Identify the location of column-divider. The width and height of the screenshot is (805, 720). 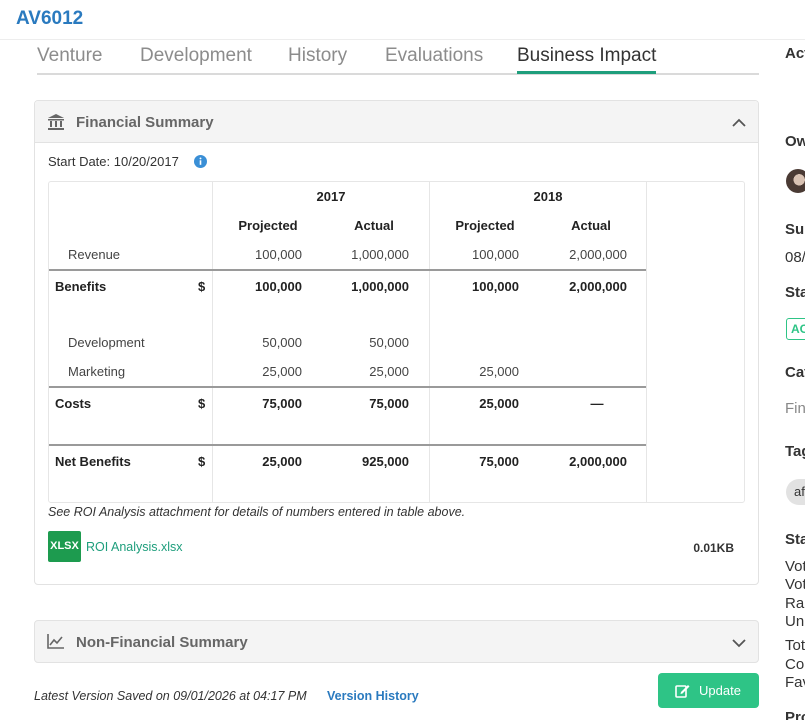
(646, 342).